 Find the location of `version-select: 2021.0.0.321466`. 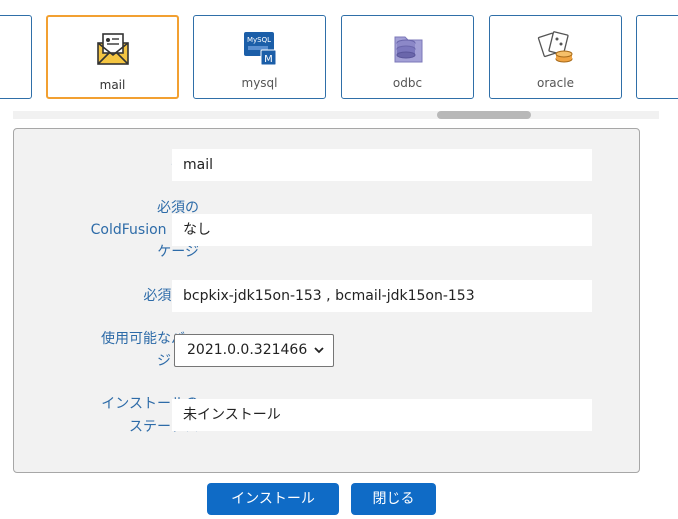

version-select: 2021.0.0.321466 is located at coordinates (254, 350).